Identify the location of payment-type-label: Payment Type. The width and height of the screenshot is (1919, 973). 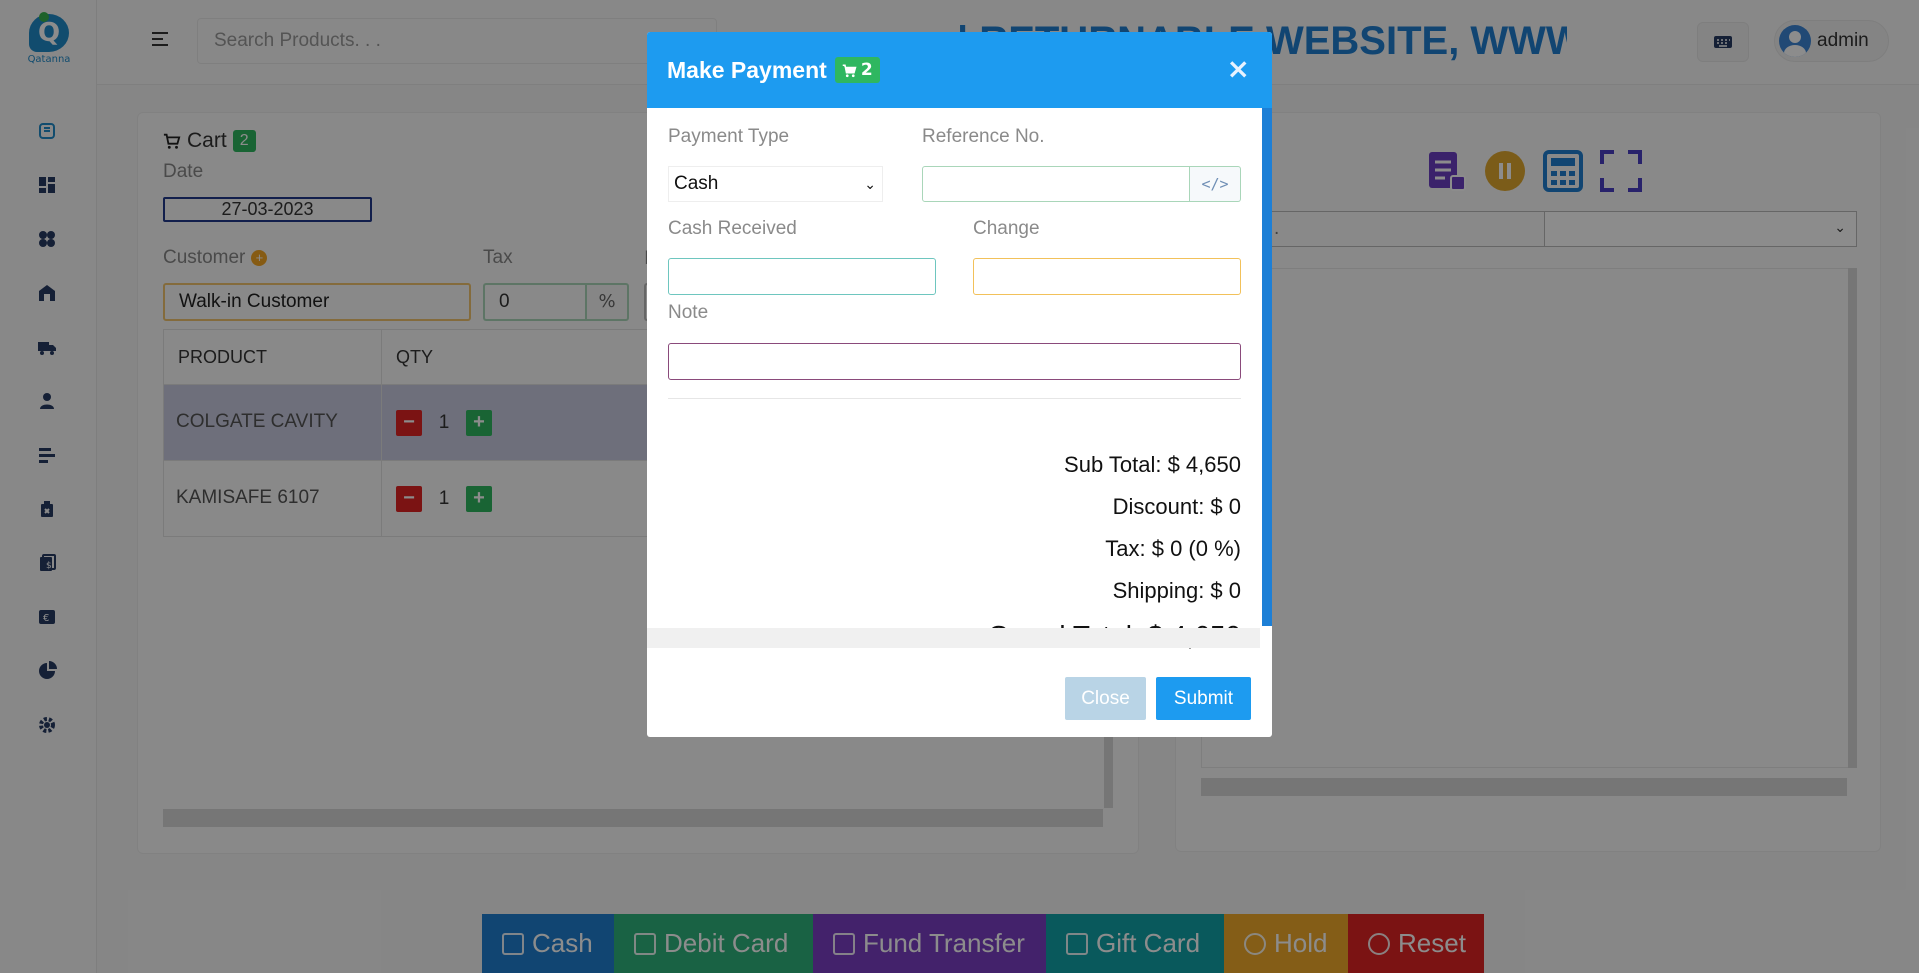
(729, 136).